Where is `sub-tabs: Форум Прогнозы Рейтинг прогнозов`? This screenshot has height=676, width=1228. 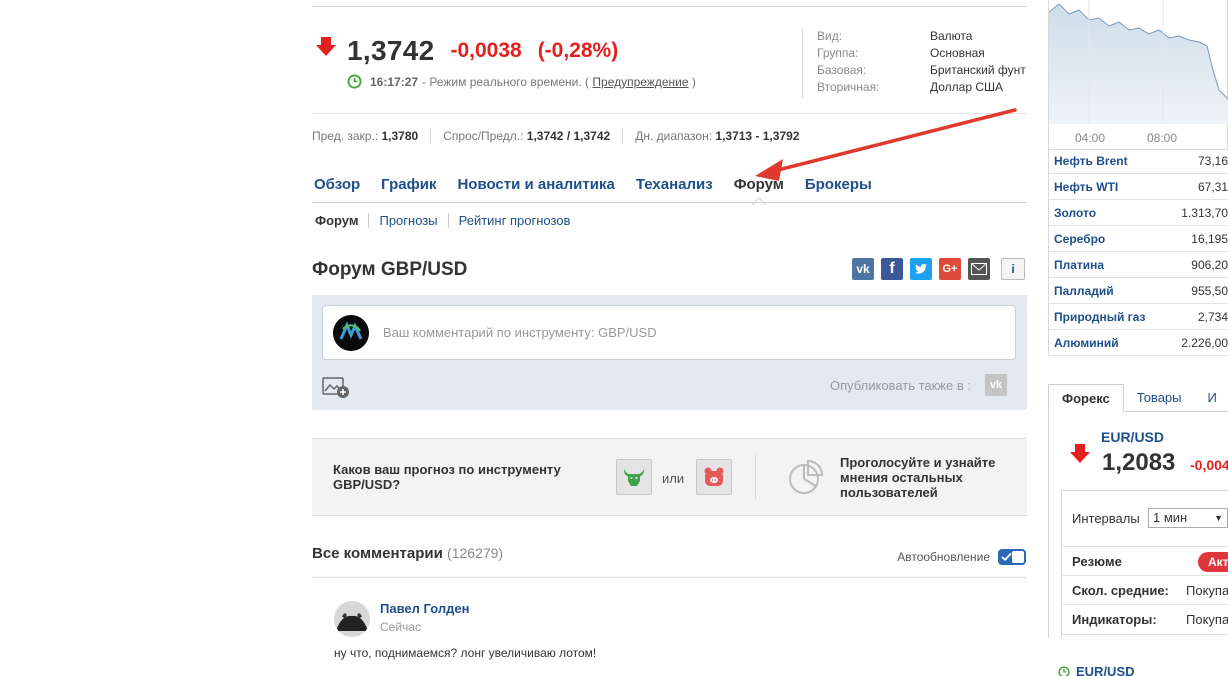
sub-tabs: Форум Прогнозы Рейтинг прогнозов is located at coordinates (452, 220).